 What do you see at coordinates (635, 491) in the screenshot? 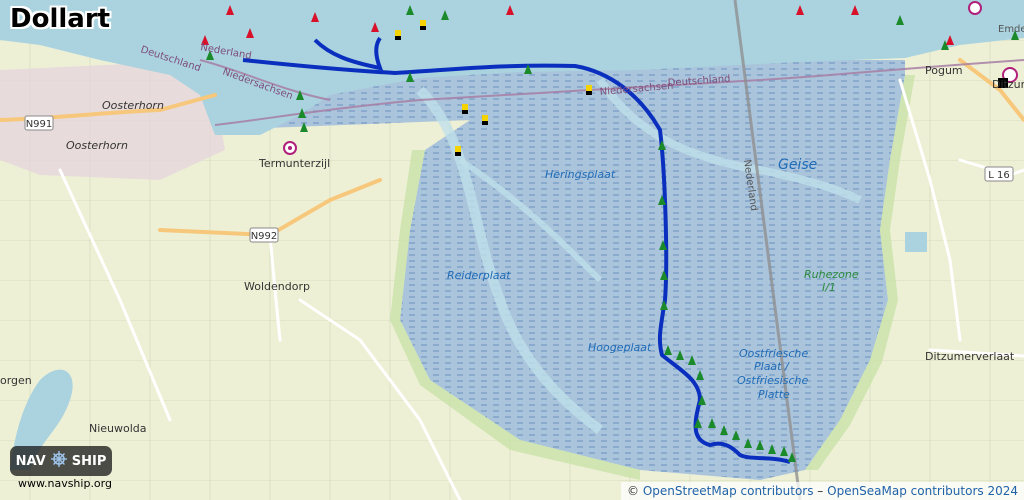
I see `attribution-prefix: ©` at bounding box center [635, 491].